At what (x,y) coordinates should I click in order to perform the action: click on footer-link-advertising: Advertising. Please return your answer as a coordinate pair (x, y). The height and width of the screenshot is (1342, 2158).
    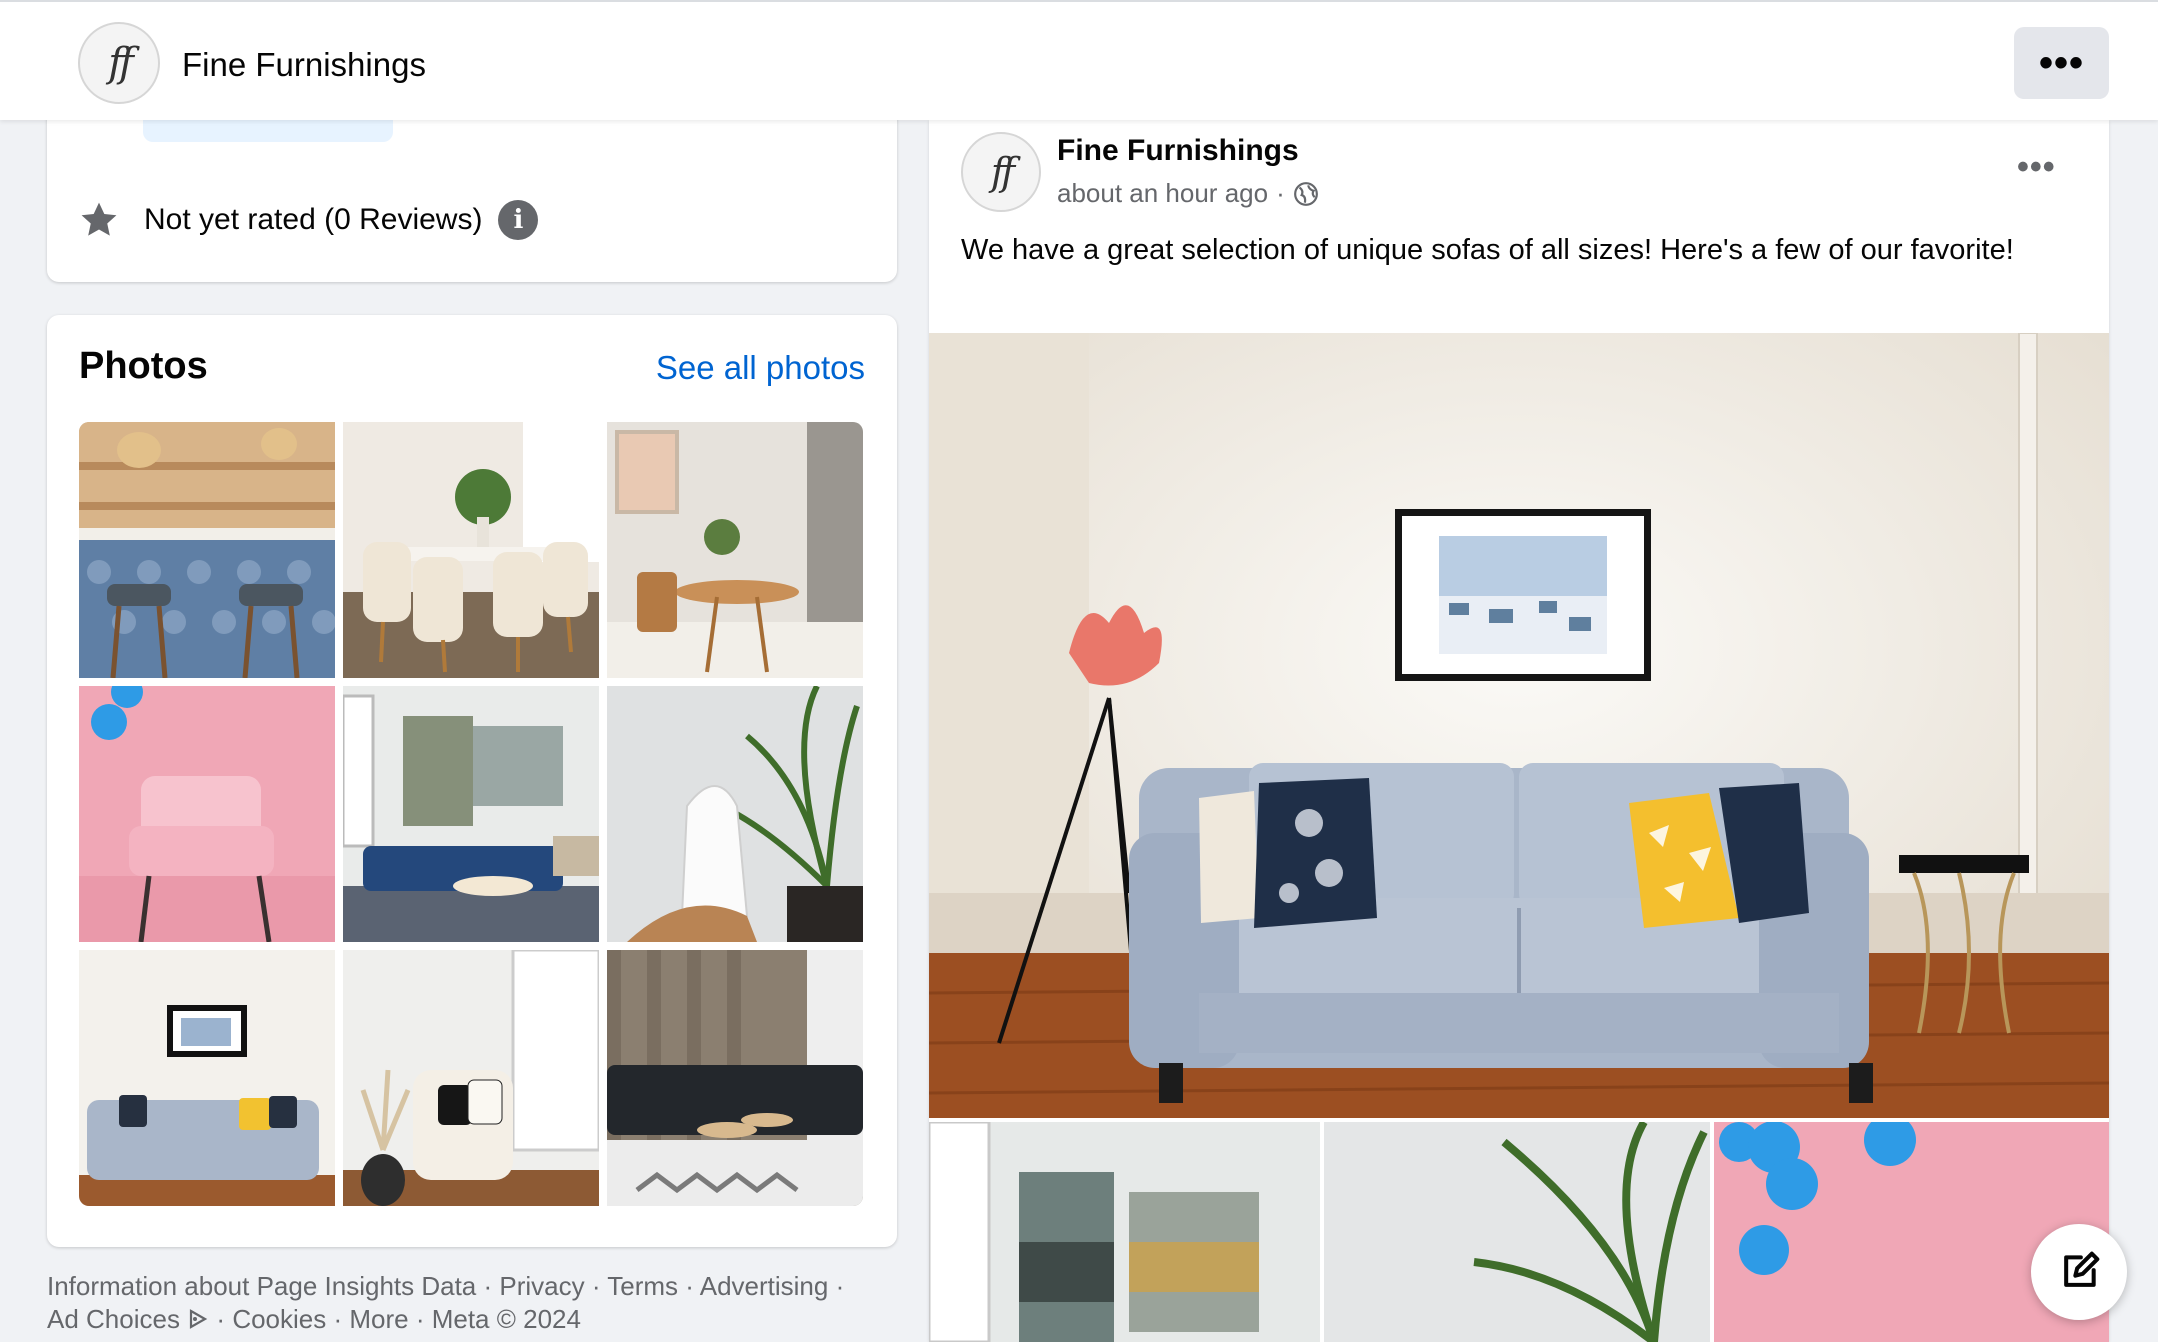
    Looking at the image, I should click on (764, 1286).